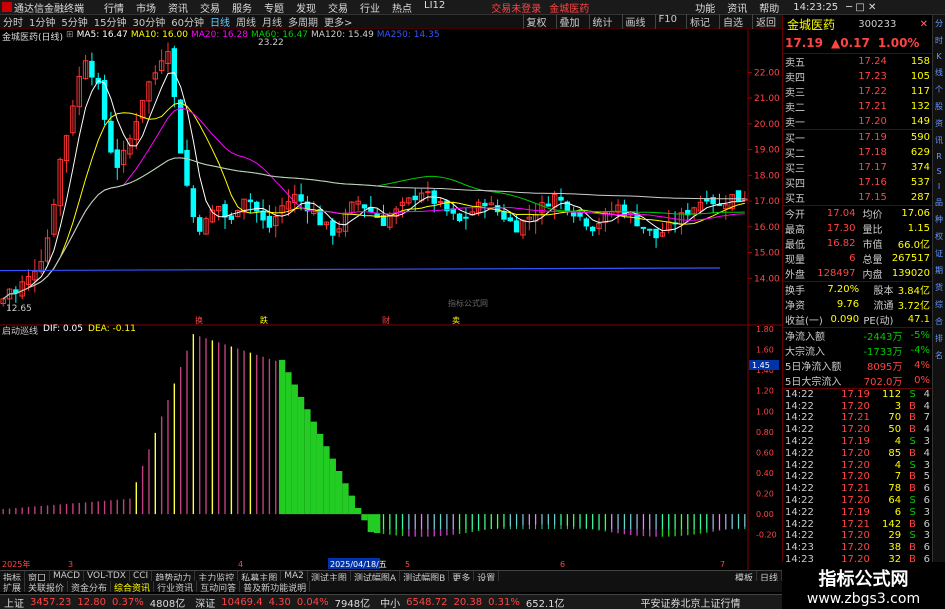 The image size is (945, 609). What do you see at coordinates (47, 587) in the screenshot?
I see `info-tab: 关联报价` at bounding box center [47, 587].